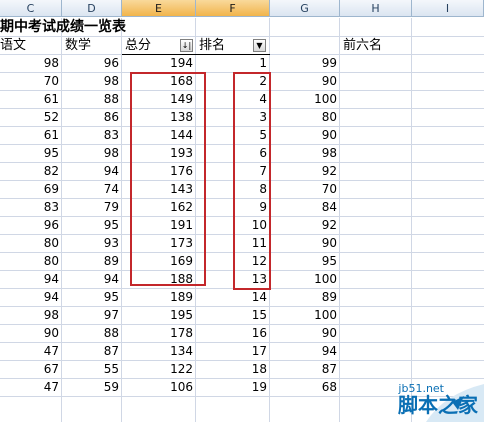  What do you see at coordinates (233, 81) in the screenshot?
I see `cell-f: 2` at bounding box center [233, 81].